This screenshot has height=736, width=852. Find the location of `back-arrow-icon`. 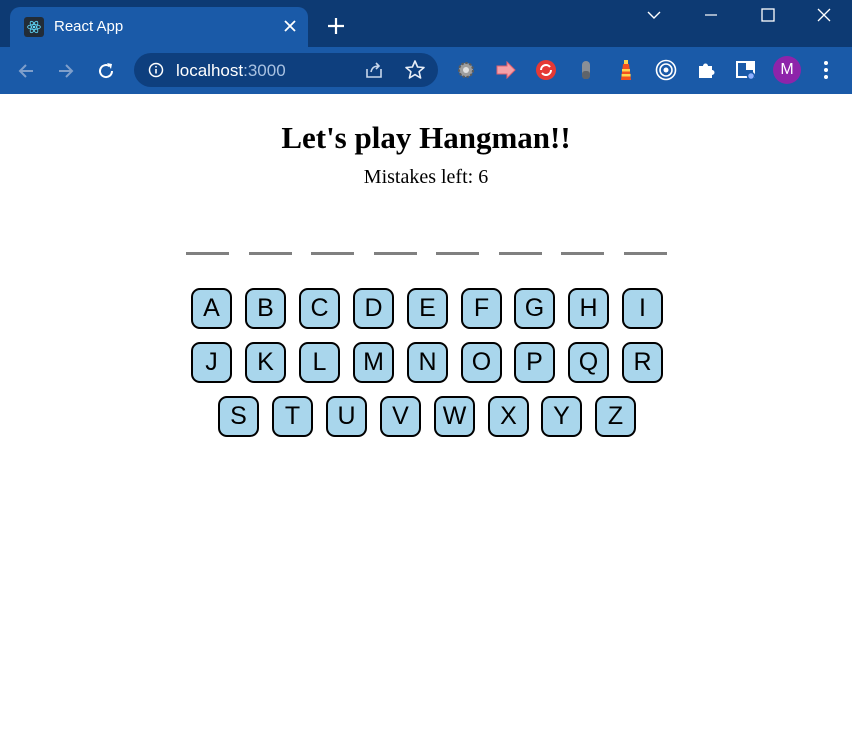

back-arrow-icon is located at coordinates (26, 71).